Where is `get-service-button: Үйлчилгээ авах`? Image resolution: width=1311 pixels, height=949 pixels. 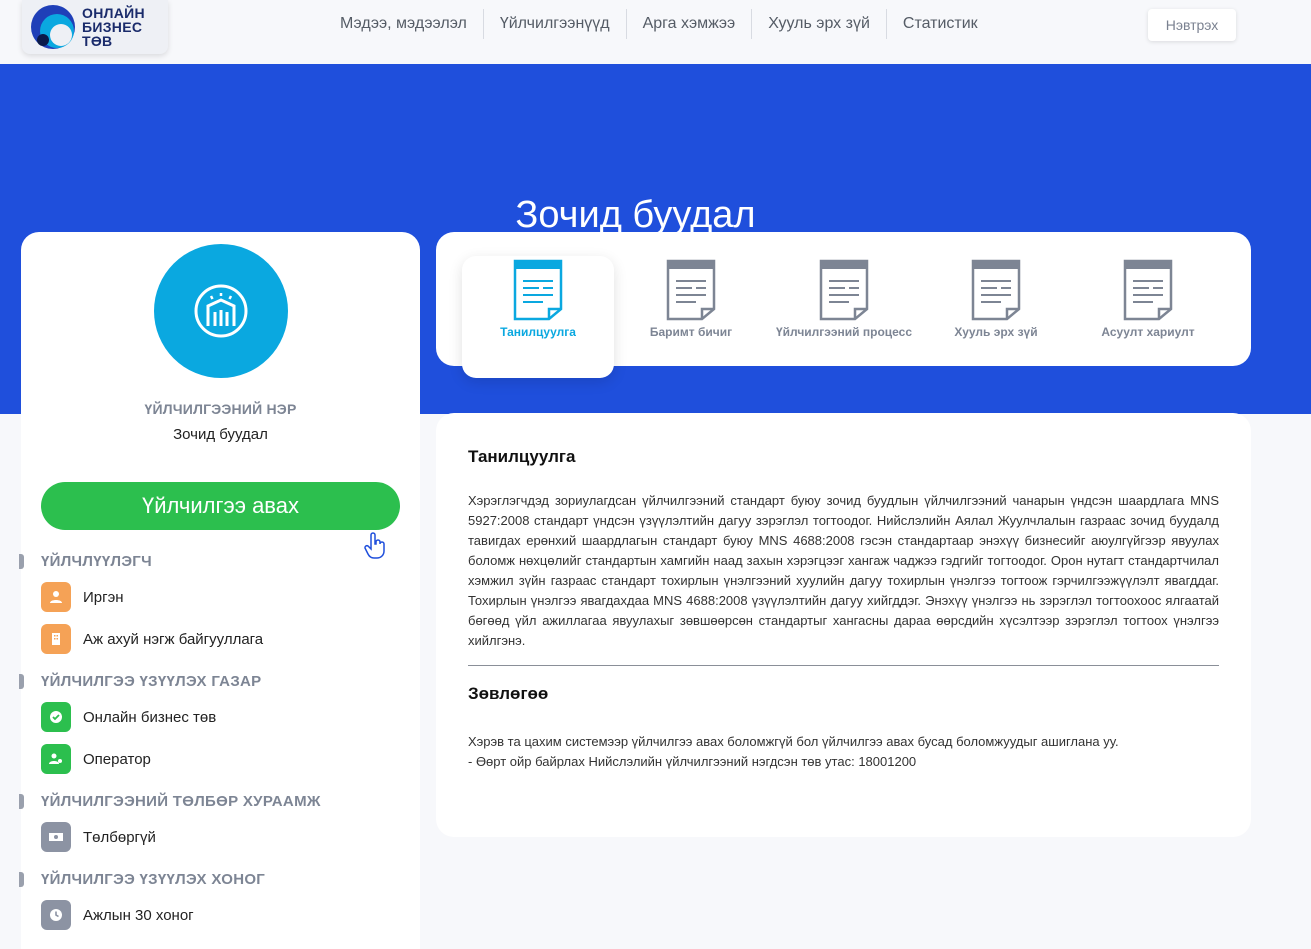
get-service-button: Үйлчилгээ авах is located at coordinates (220, 506).